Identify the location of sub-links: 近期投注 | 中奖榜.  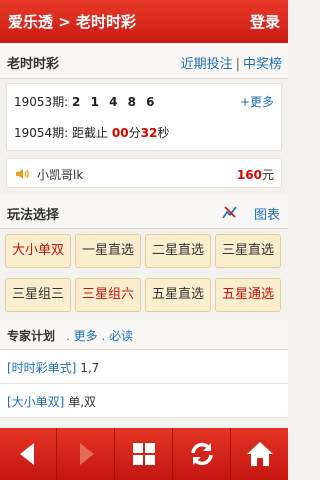
(231, 62).